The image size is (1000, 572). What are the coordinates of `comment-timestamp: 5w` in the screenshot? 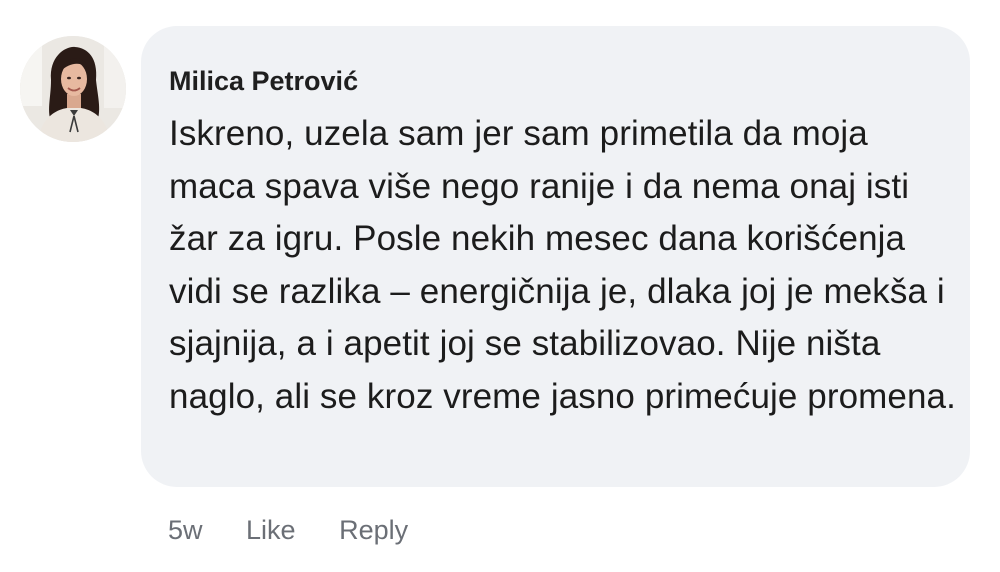 It's located at (185, 530).